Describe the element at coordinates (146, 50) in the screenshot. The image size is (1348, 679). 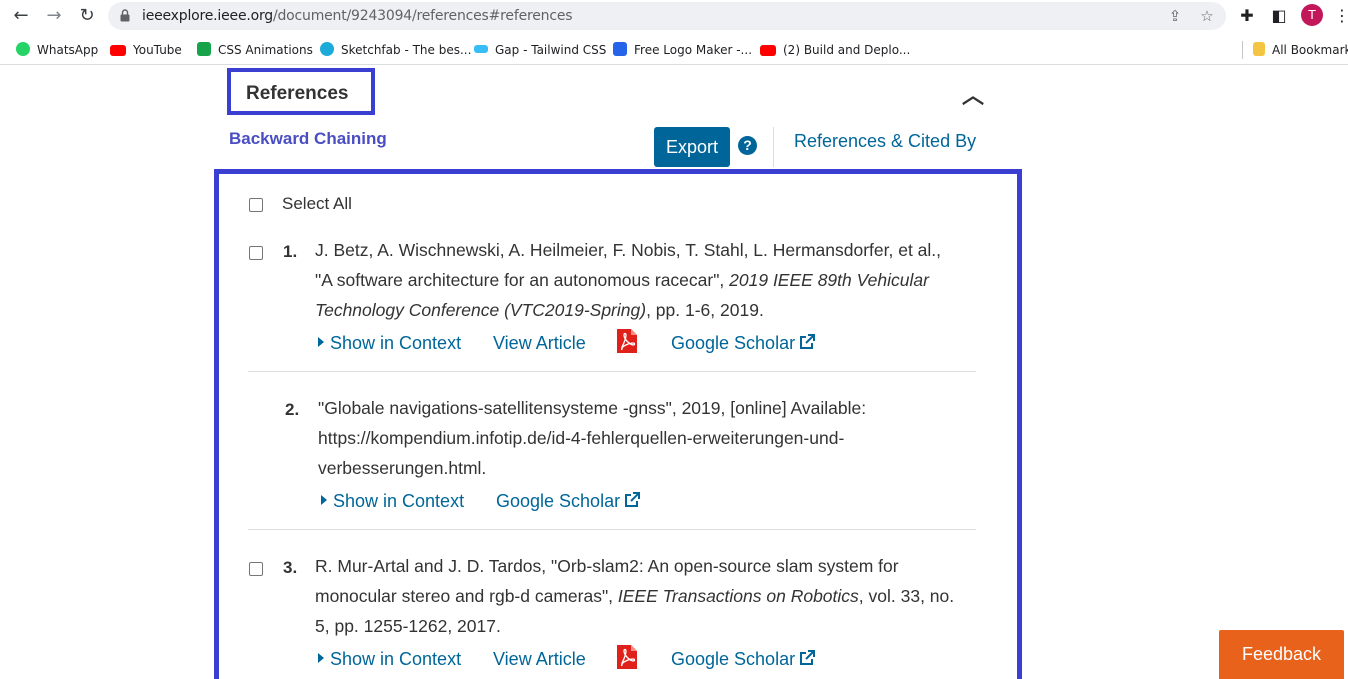
I see `bookmark-youtube: YouTube` at that location.